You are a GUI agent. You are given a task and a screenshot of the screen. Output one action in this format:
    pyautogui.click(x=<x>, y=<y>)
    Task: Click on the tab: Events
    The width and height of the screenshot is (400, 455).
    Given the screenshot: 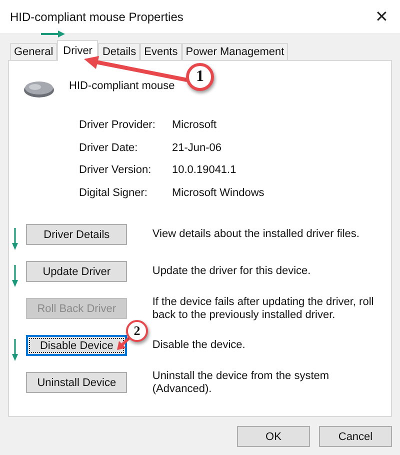 What is the action you would take?
    pyautogui.click(x=161, y=51)
    